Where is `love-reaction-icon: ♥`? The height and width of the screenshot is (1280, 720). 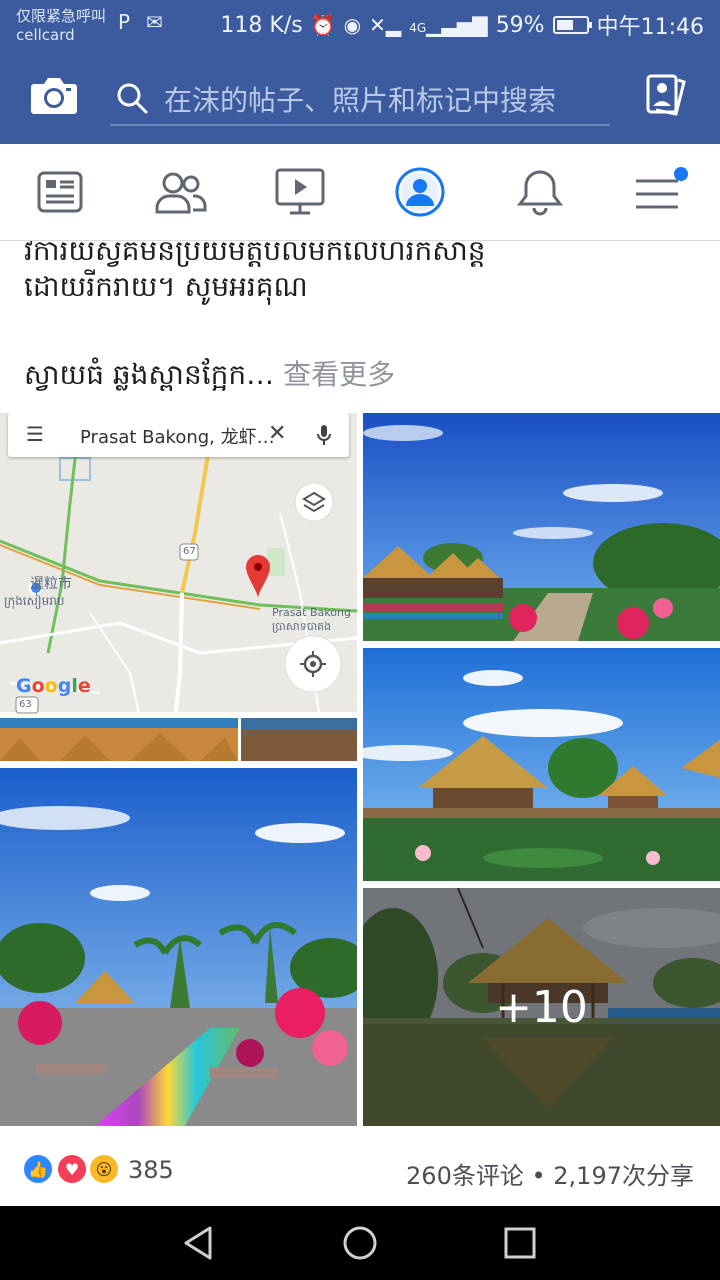 love-reaction-icon: ♥ is located at coordinates (72, 1169).